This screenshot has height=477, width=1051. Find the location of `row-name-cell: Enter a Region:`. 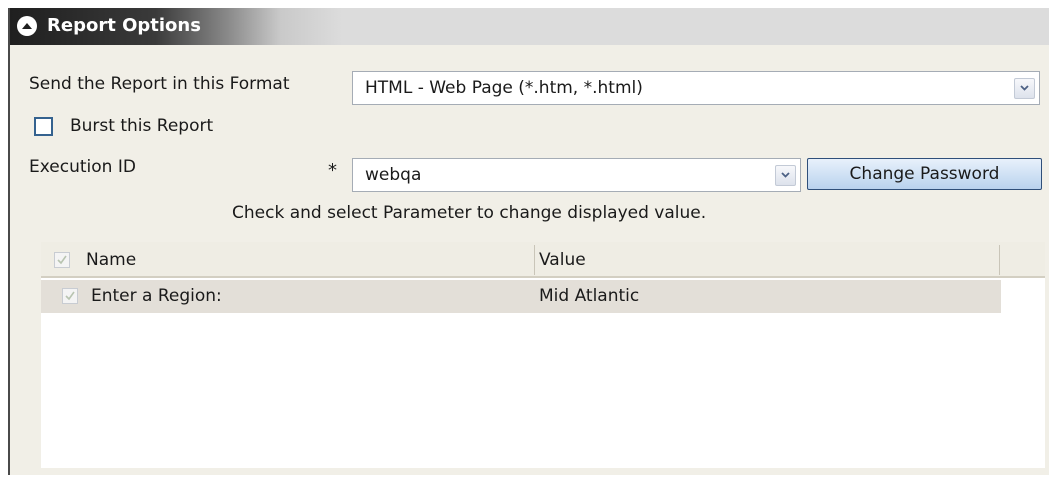

row-name-cell: Enter a Region: is located at coordinates (156, 296).